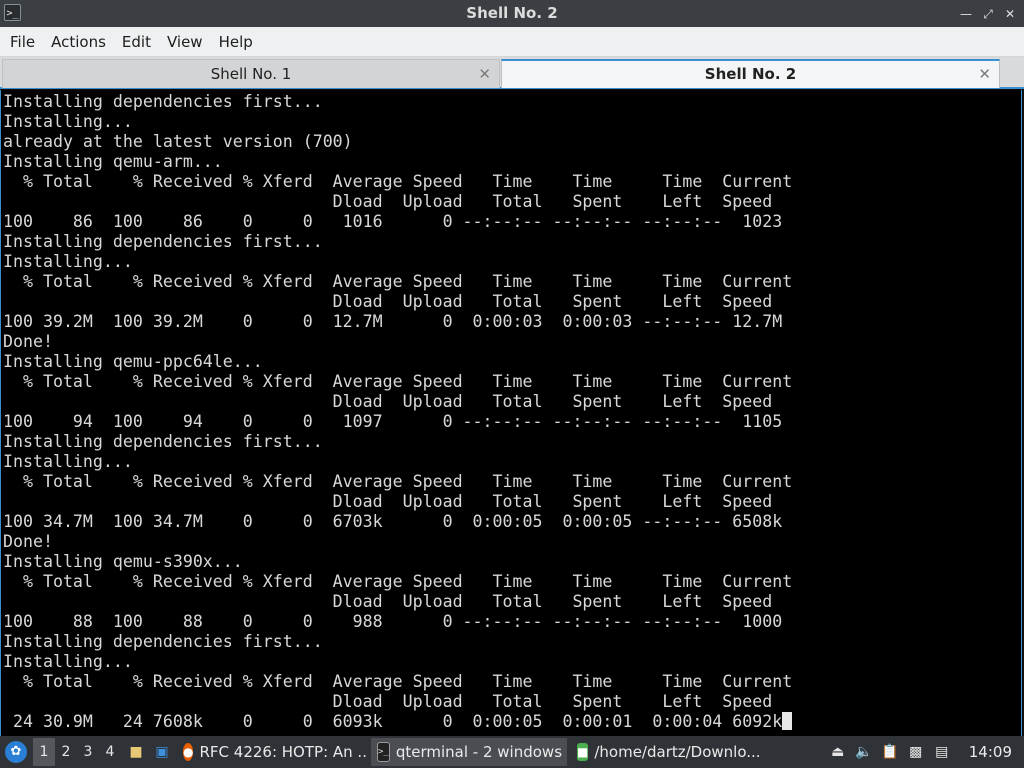 This screenshot has width=1024, height=768. I want to click on desktop-1-button: 1, so click(44, 752).